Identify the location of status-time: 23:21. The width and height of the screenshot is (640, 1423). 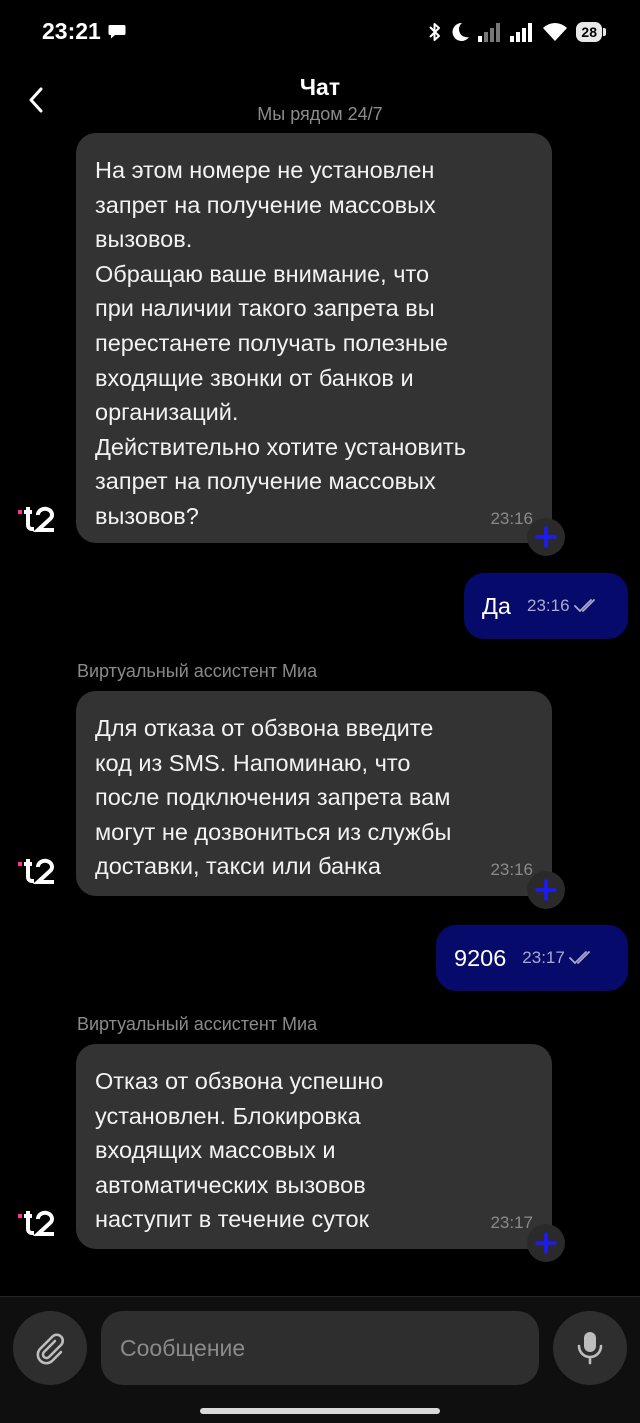
(71, 31).